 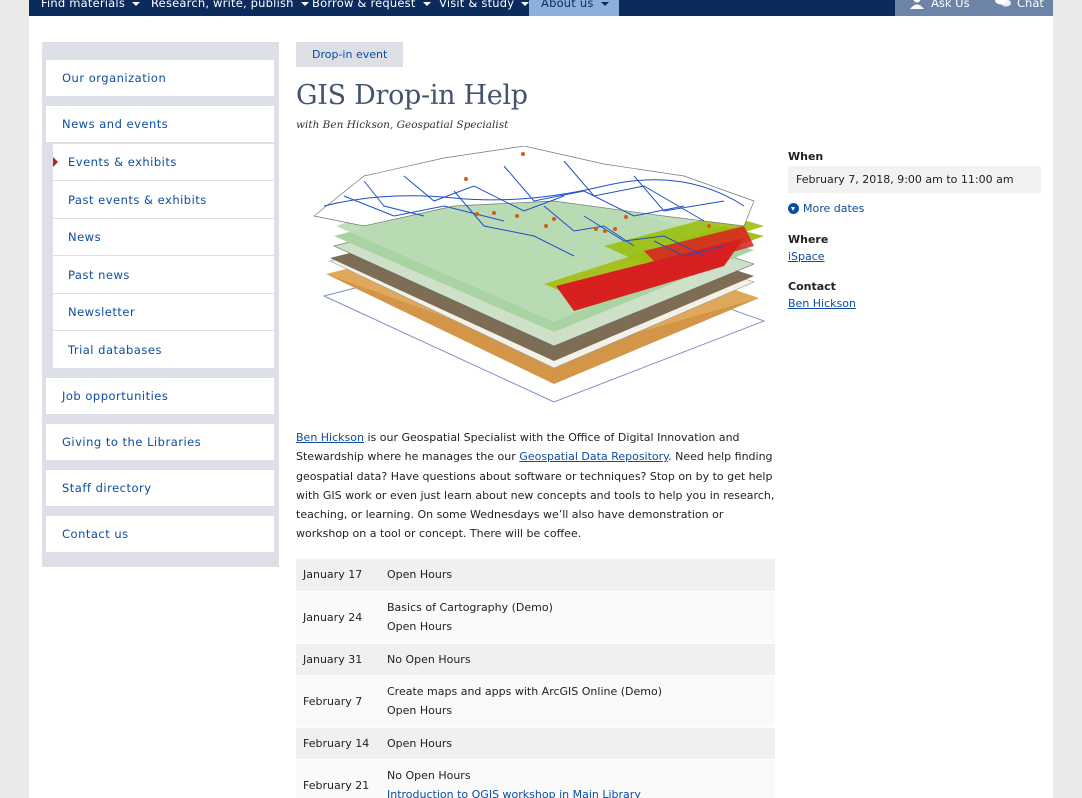 I want to click on nav-find-materials: Find materials, so click(x=91, y=8).